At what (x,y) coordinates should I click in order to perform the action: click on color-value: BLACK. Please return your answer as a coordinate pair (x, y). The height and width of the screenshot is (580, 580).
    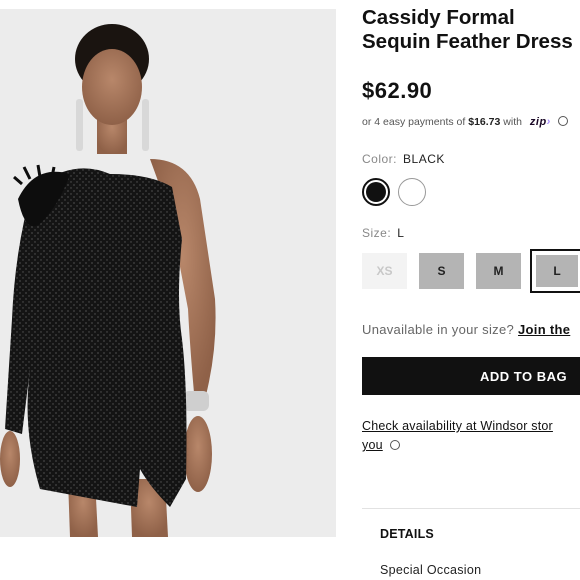
    Looking at the image, I should click on (424, 159).